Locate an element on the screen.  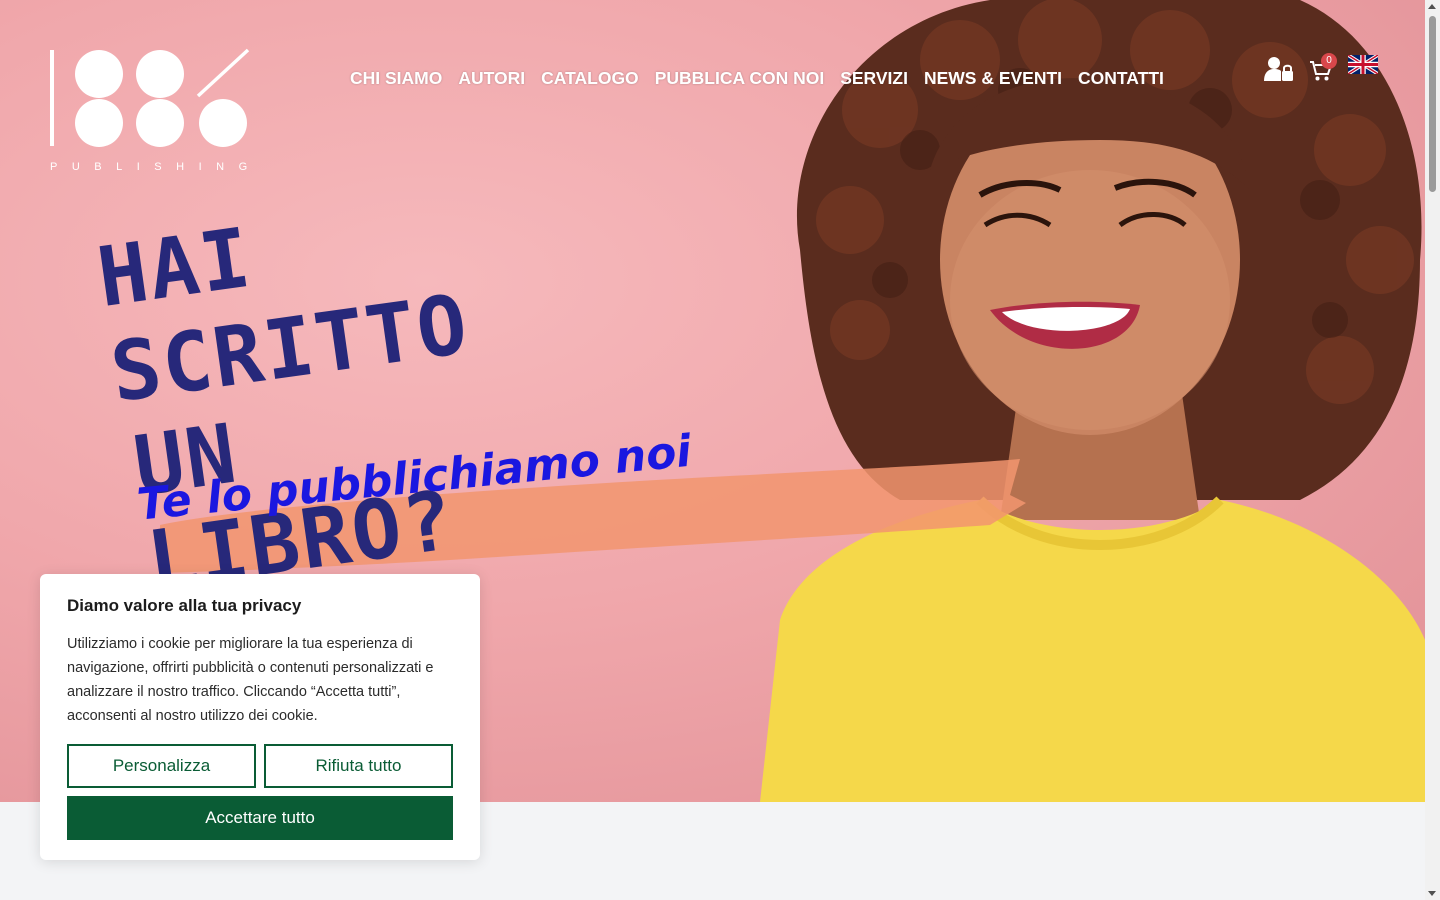
nav-autori: AUTORI is located at coordinates (491, 78).